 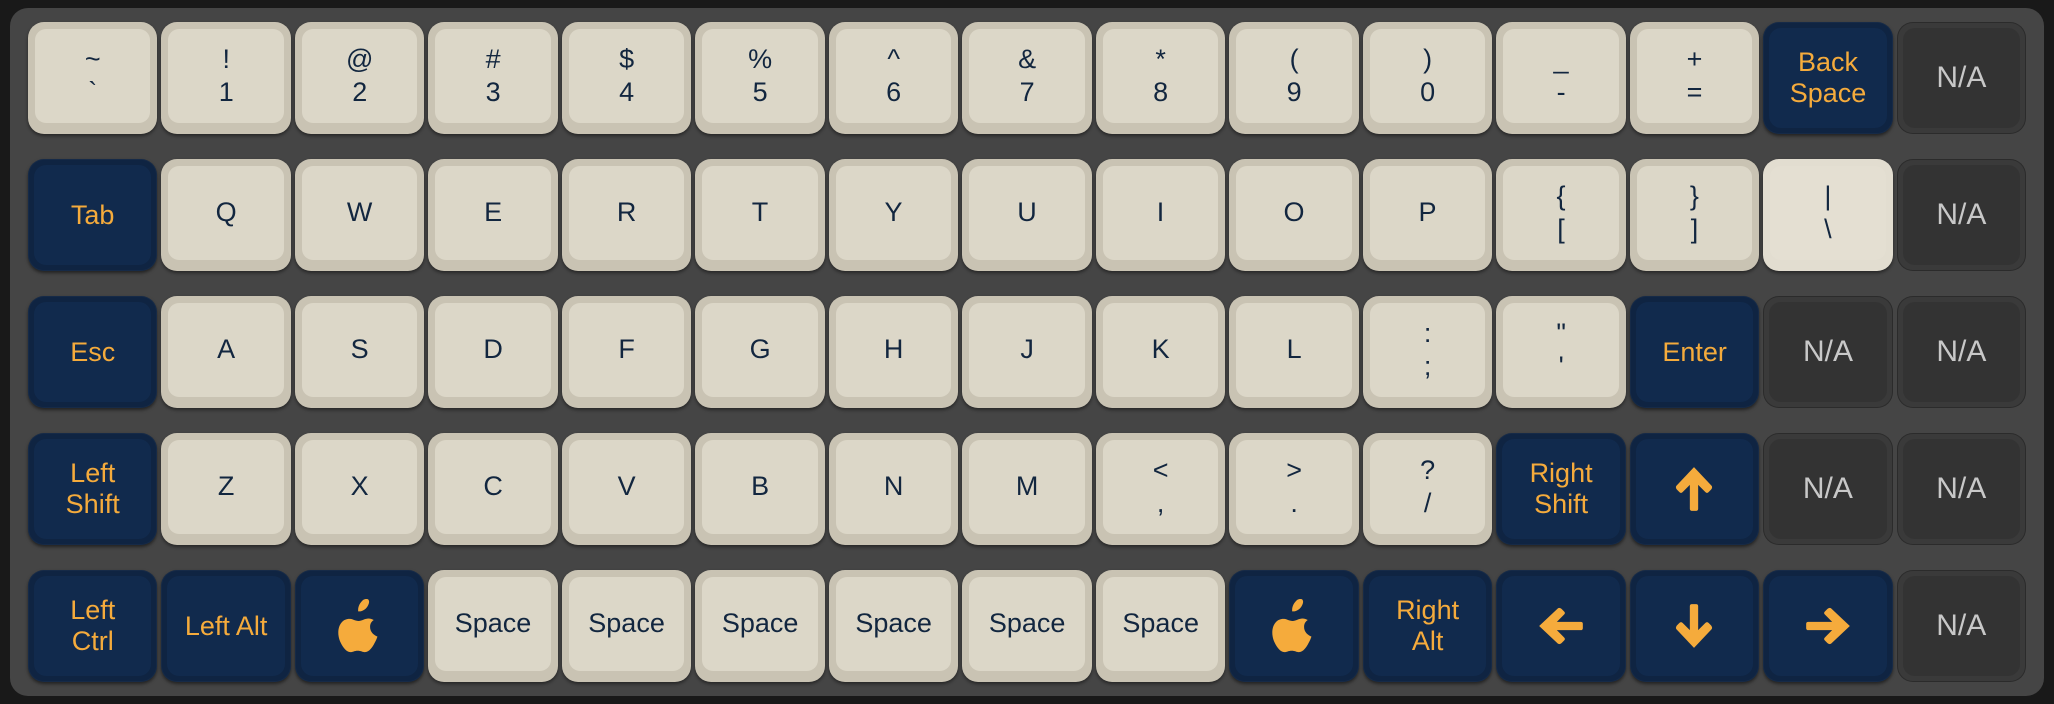 I want to click on key-bracket-right: }], so click(x=1694, y=215).